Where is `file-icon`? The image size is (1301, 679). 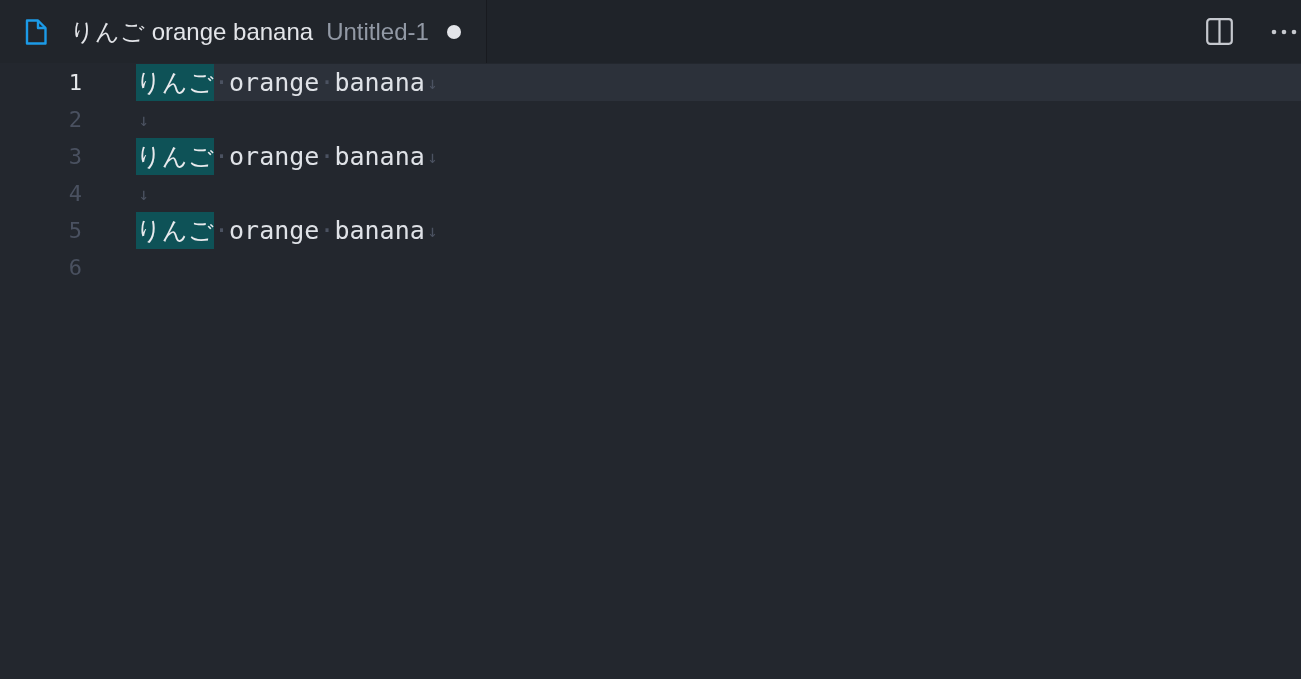 file-icon is located at coordinates (36, 31).